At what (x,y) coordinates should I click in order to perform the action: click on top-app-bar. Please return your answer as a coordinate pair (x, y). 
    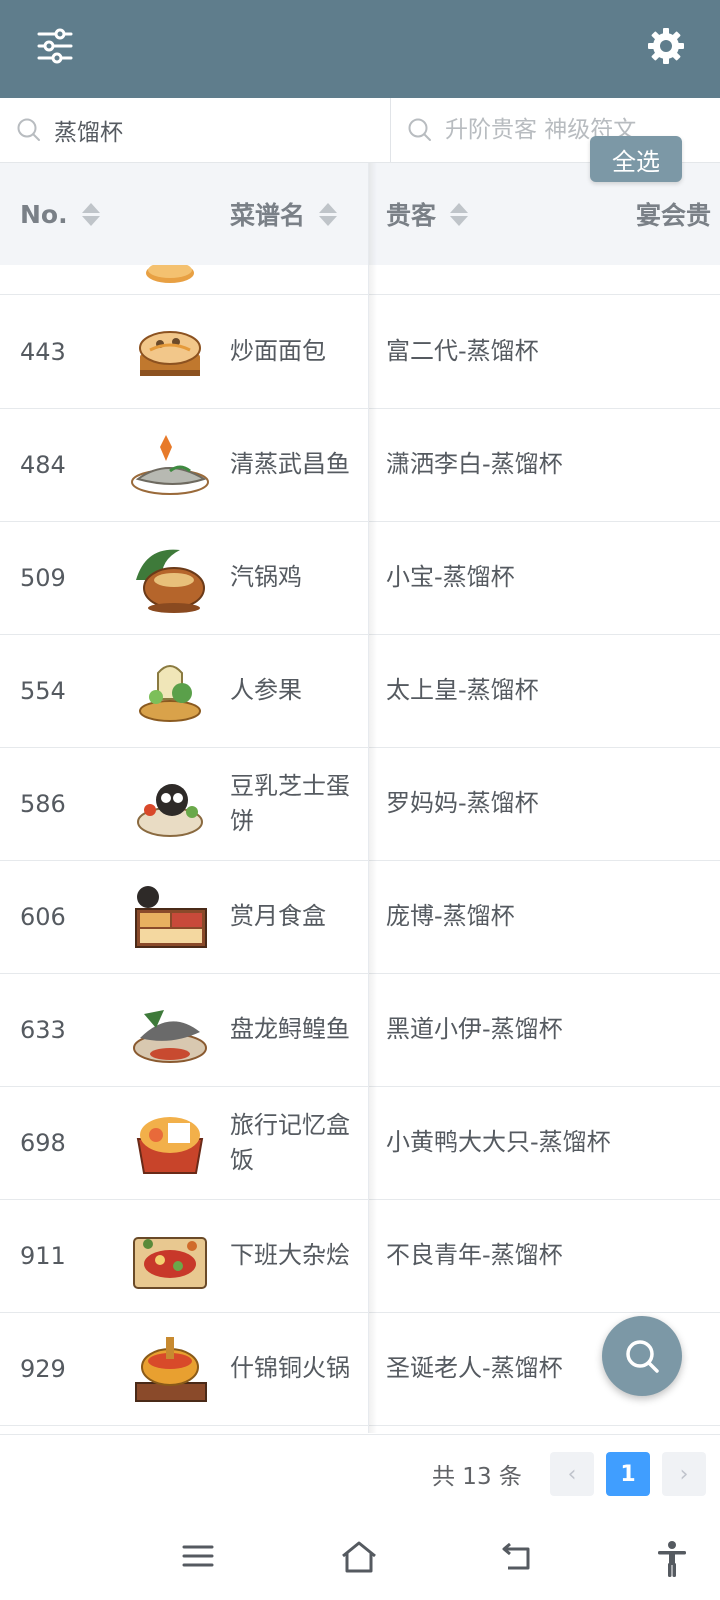
    Looking at the image, I should click on (360, 49).